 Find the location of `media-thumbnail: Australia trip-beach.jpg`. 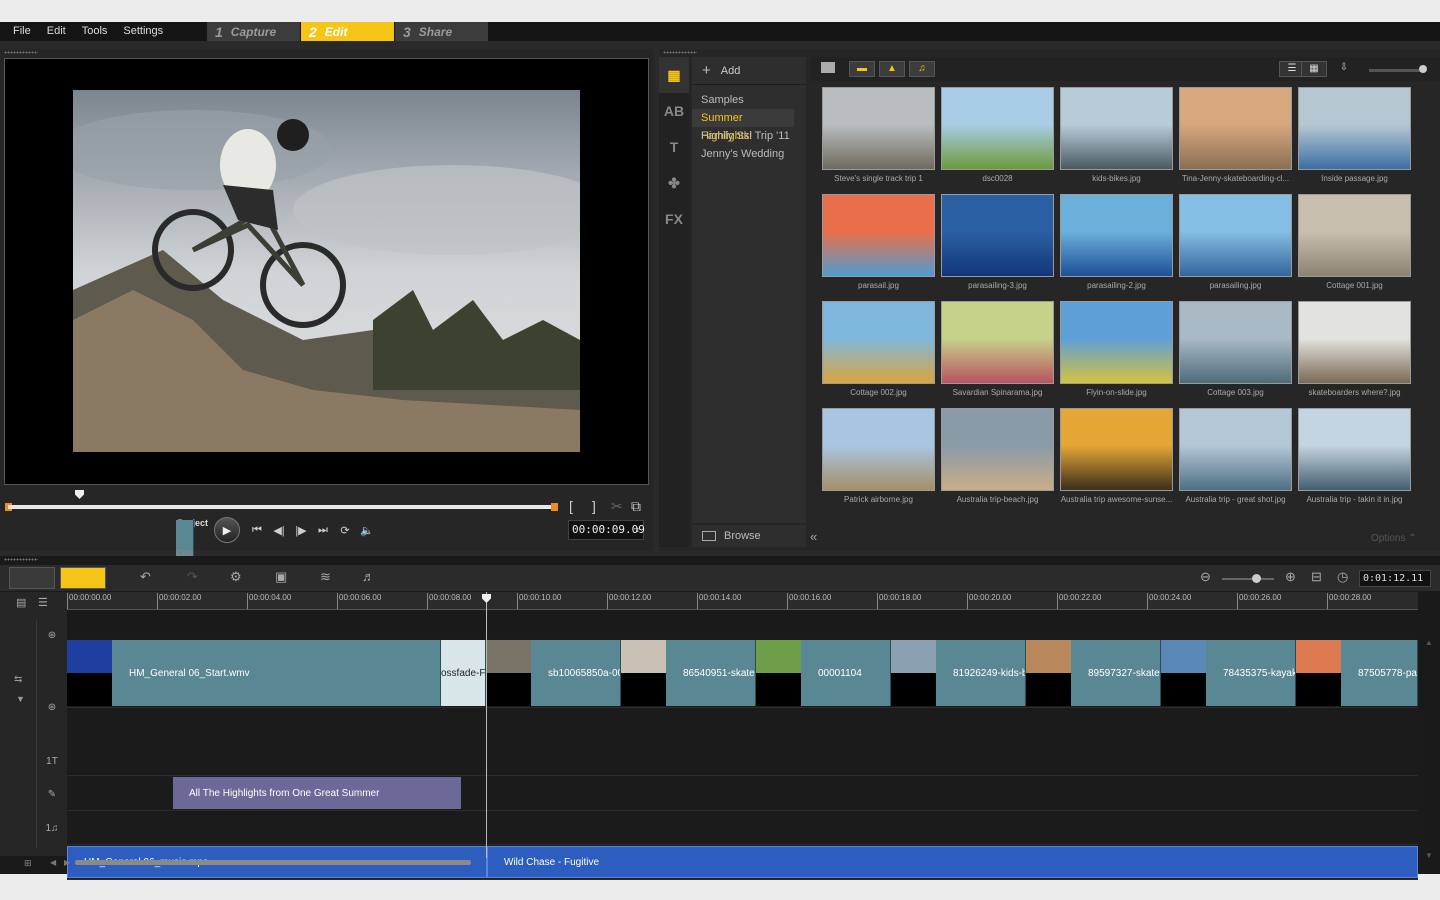

media-thumbnail: Australia trip-beach.jpg is located at coordinates (997, 456).